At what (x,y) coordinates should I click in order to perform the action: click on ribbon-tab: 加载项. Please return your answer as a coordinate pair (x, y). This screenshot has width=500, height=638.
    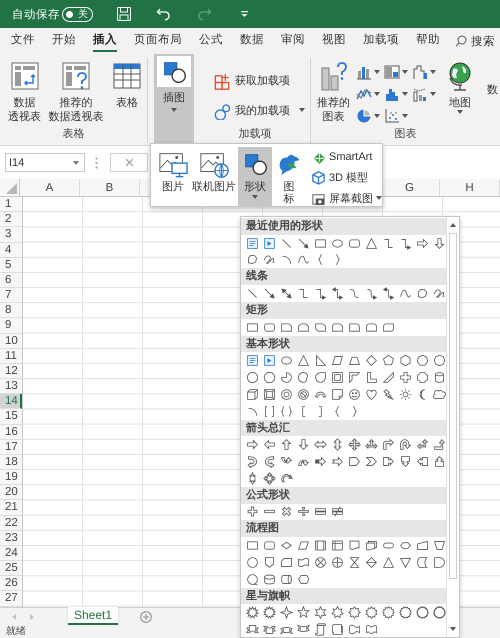
    Looking at the image, I should click on (381, 40).